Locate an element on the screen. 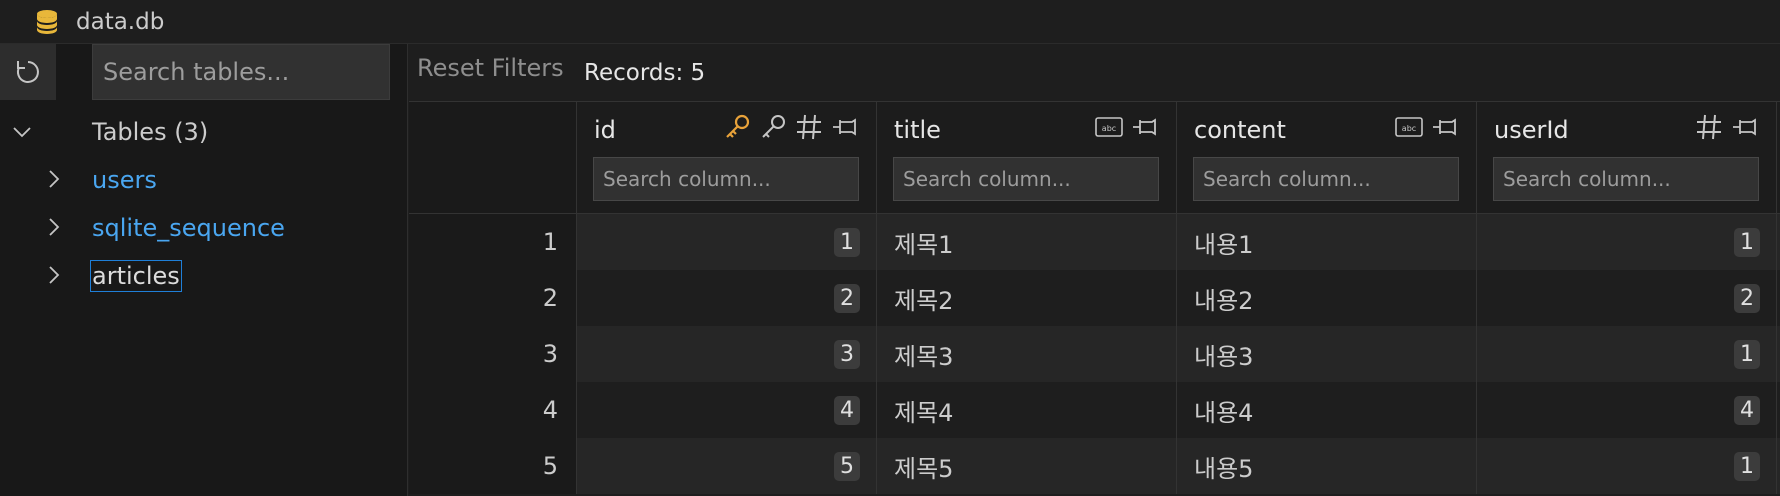  cell-value: 3 is located at coordinates (847, 354).